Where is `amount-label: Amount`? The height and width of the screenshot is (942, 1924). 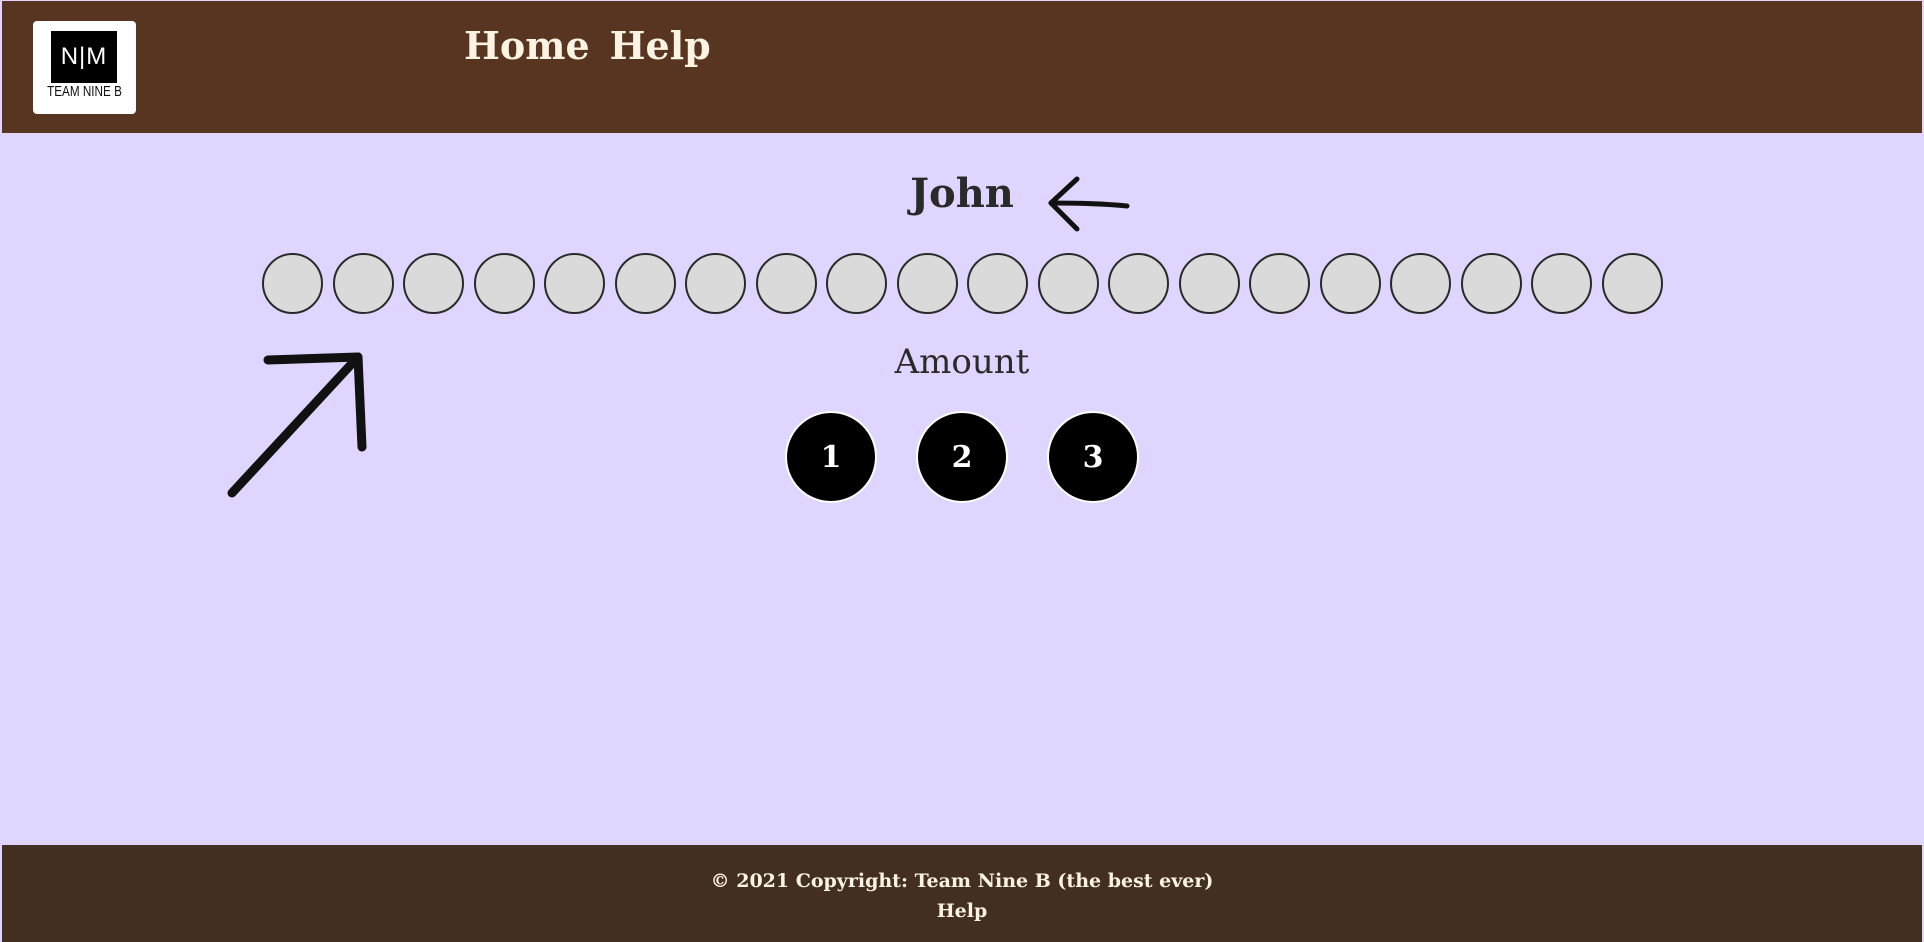 amount-label: Amount is located at coordinates (962, 362).